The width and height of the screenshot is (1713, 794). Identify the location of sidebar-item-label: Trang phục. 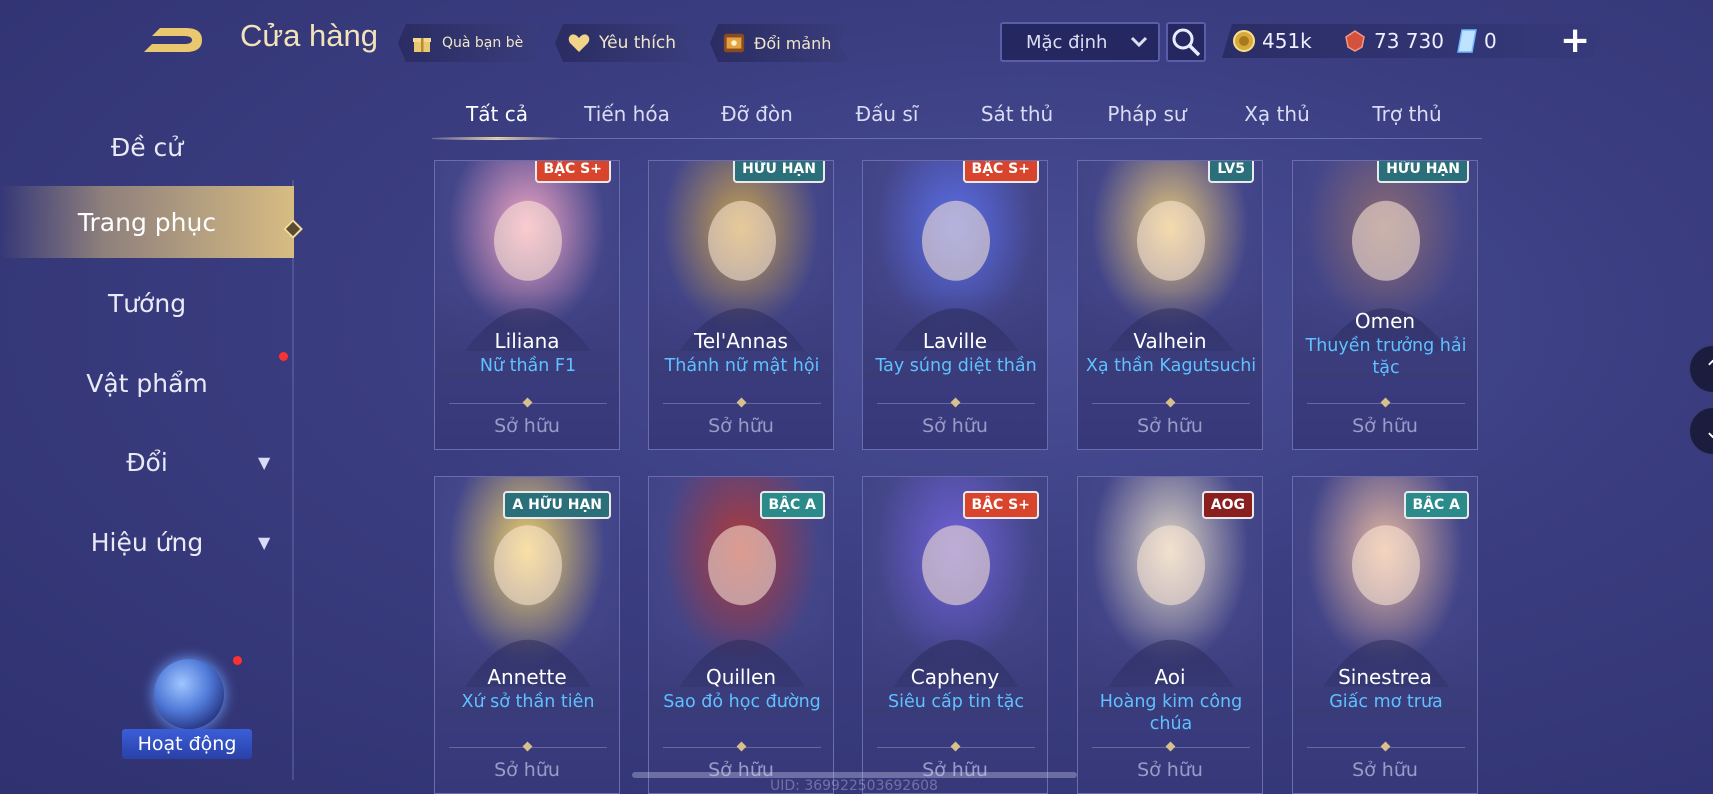
(147, 222).